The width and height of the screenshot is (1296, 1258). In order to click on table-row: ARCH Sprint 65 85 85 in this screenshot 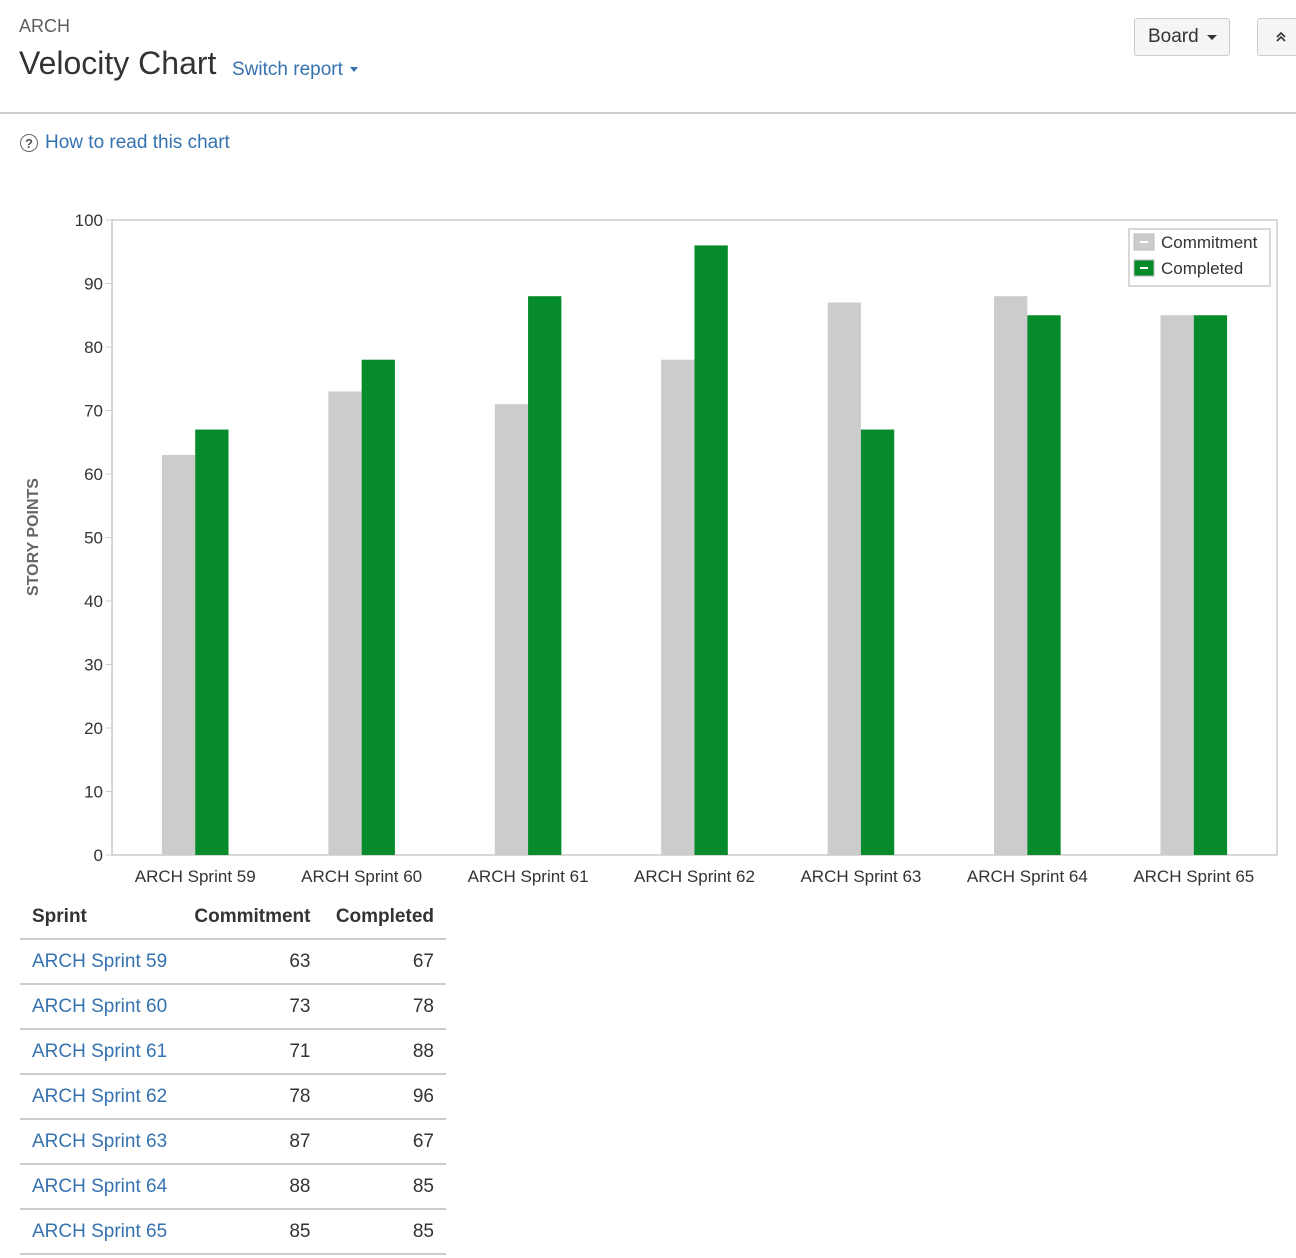, I will do `click(233, 1232)`.